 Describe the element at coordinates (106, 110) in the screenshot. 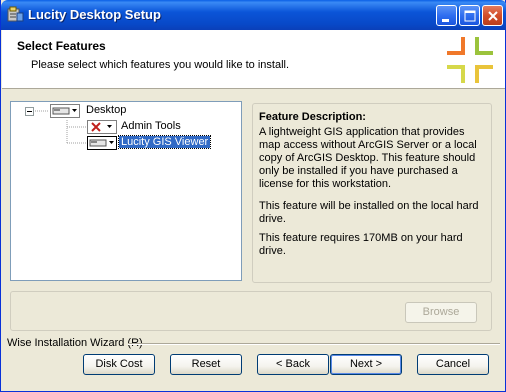

I see `tree-label: Desktop` at that location.